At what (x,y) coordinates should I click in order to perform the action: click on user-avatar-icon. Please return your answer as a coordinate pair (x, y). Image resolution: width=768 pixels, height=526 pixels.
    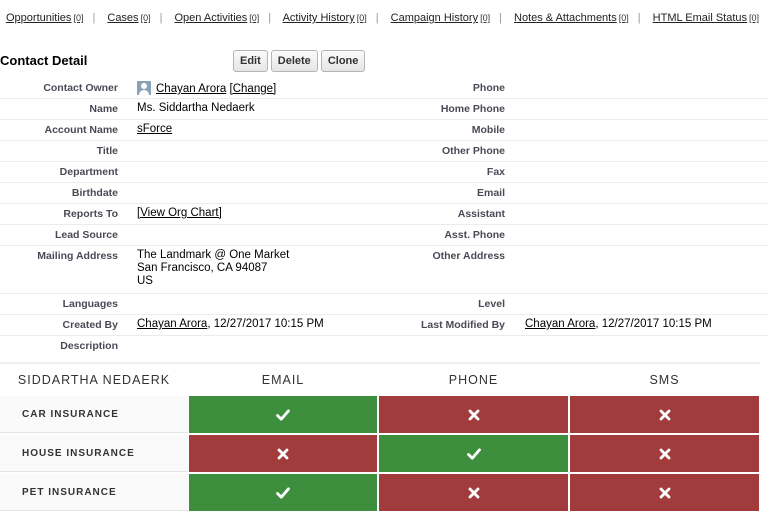
    Looking at the image, I should click on (144, 88).